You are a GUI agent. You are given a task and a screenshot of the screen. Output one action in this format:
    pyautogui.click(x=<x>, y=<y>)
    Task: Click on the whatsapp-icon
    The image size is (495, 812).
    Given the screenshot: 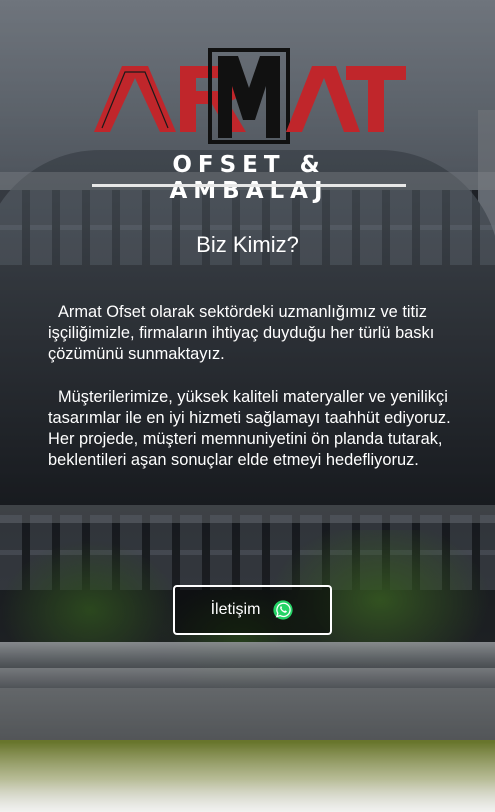 What is the action you would take?
    pyautogui.click(x=283, y=610)
    